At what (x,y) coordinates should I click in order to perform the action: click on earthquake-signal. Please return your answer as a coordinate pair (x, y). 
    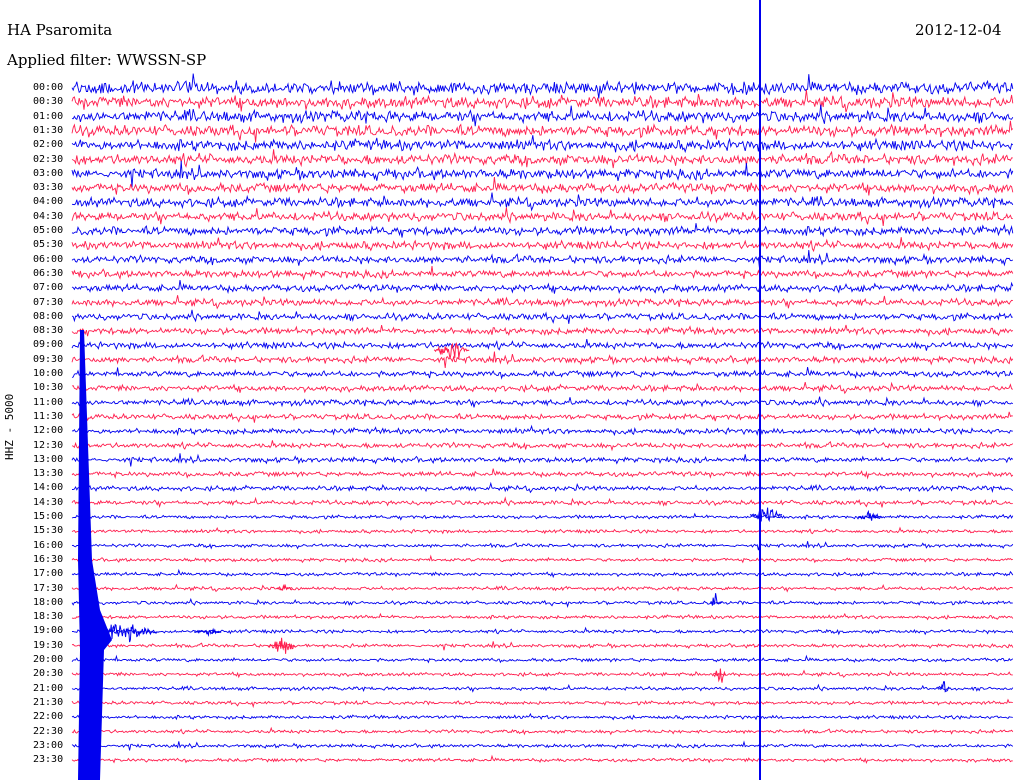
    Looking at the image, I should click on (95, 555).